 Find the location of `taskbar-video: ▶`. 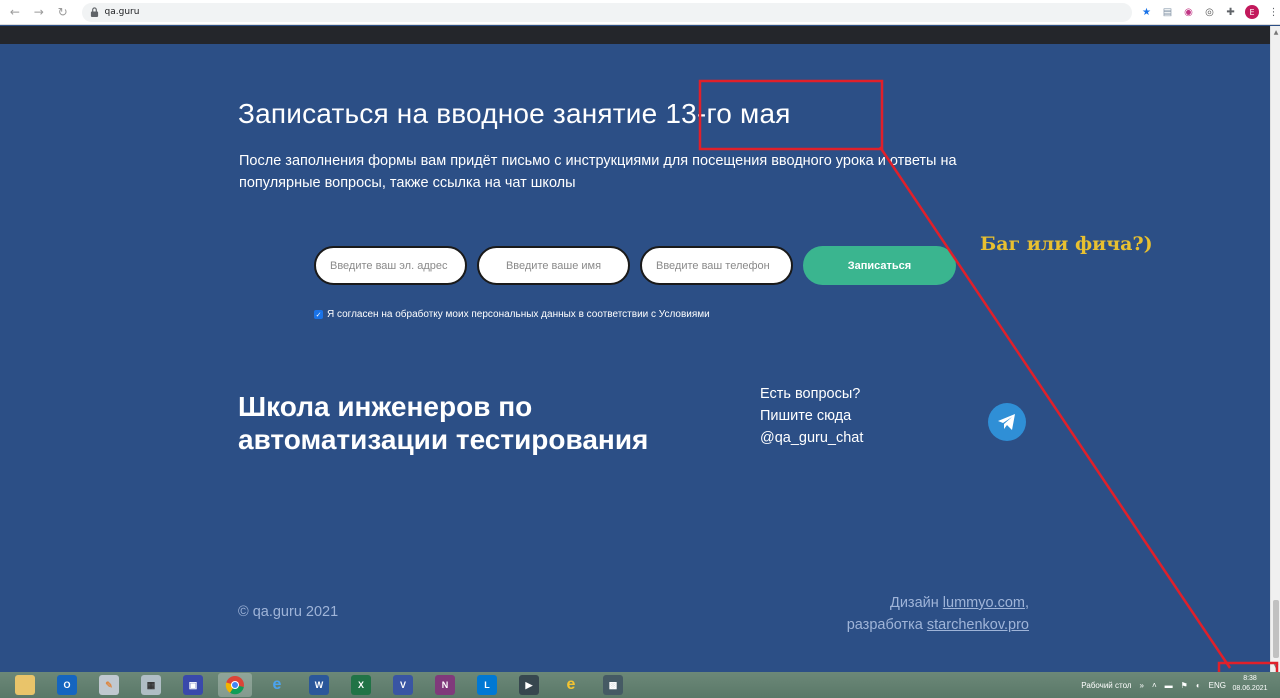

taskbar-video: ▶ is located at coordinates (529, 685).